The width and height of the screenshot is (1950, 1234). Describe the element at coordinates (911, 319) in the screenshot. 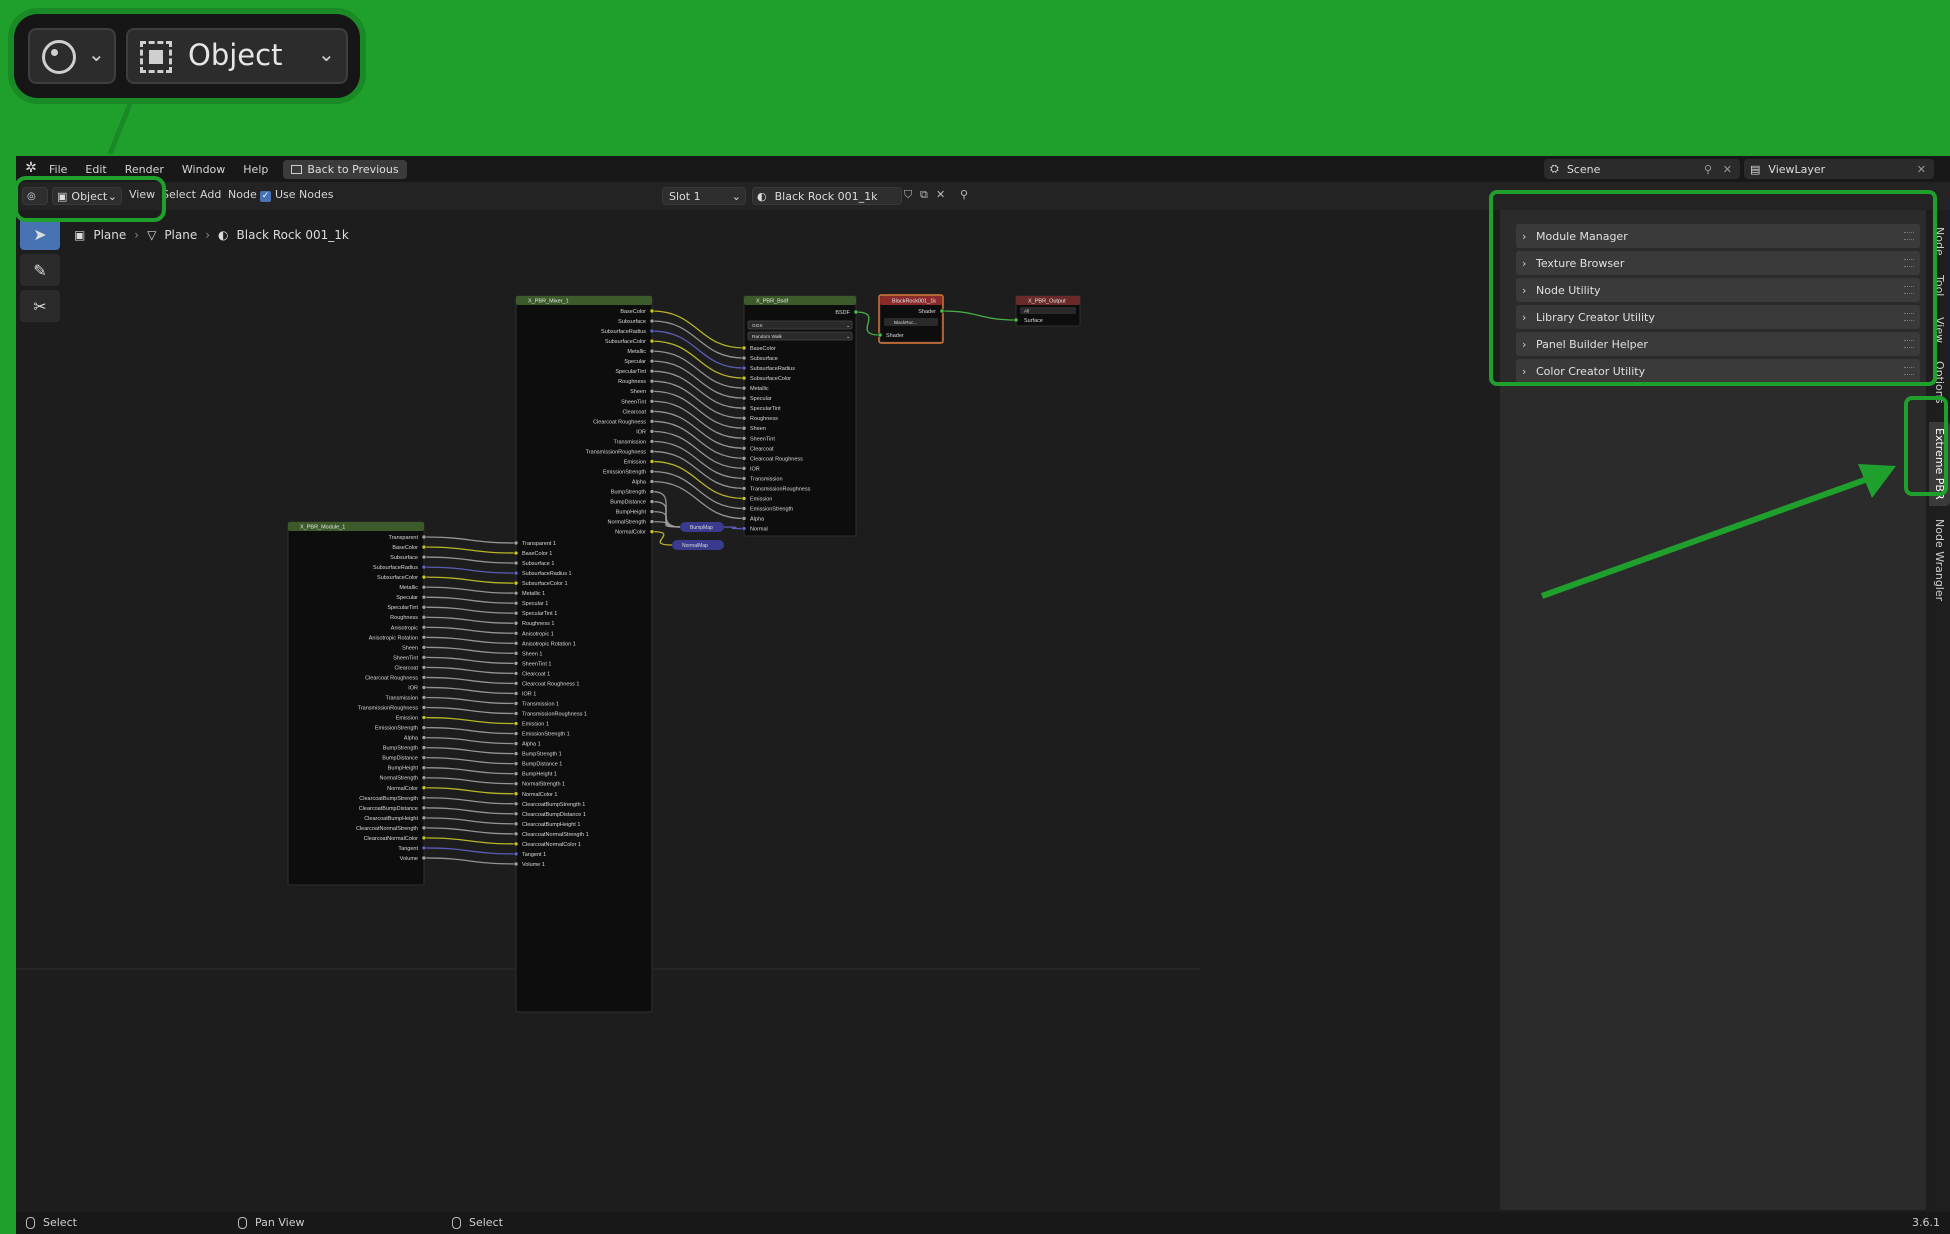

I see `node-material-group: BlackRock001_1kShaderBlackRoc...Shader` at that location.